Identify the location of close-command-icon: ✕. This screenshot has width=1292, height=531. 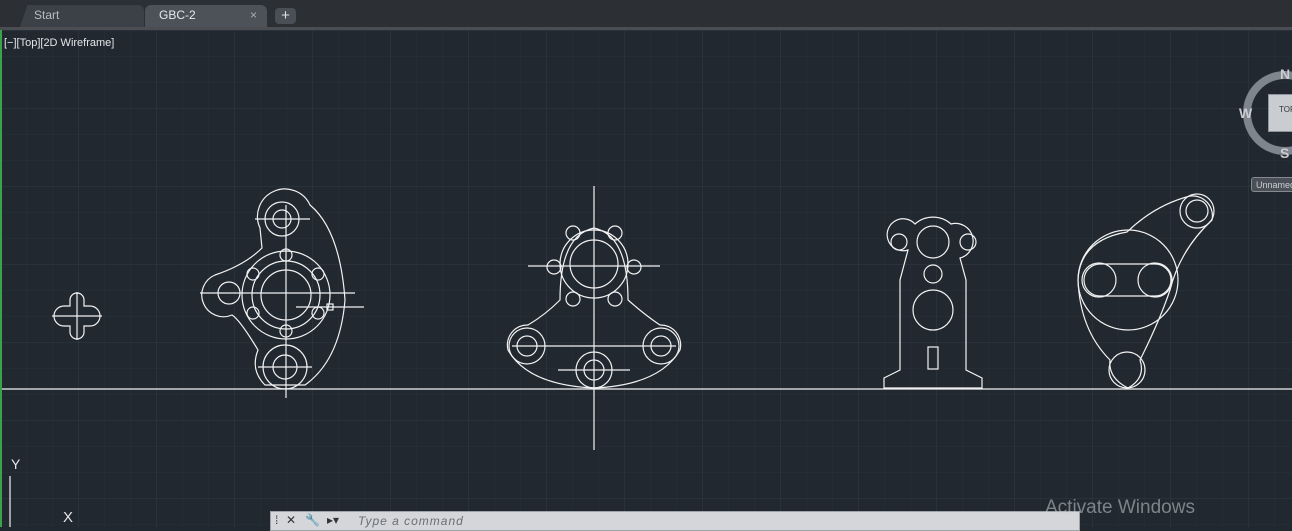
(291, 520).